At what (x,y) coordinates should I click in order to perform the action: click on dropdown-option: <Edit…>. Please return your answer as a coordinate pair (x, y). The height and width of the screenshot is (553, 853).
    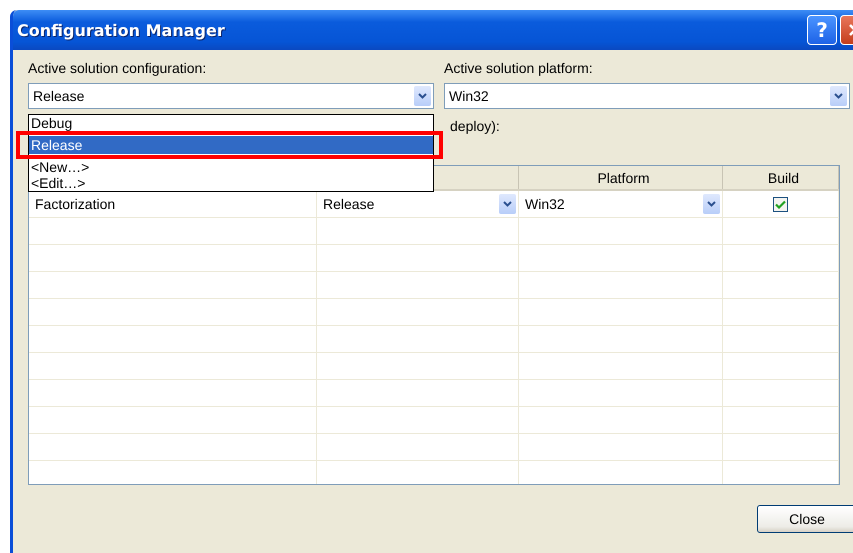
    Looking at the image, I should click on (231, 183).